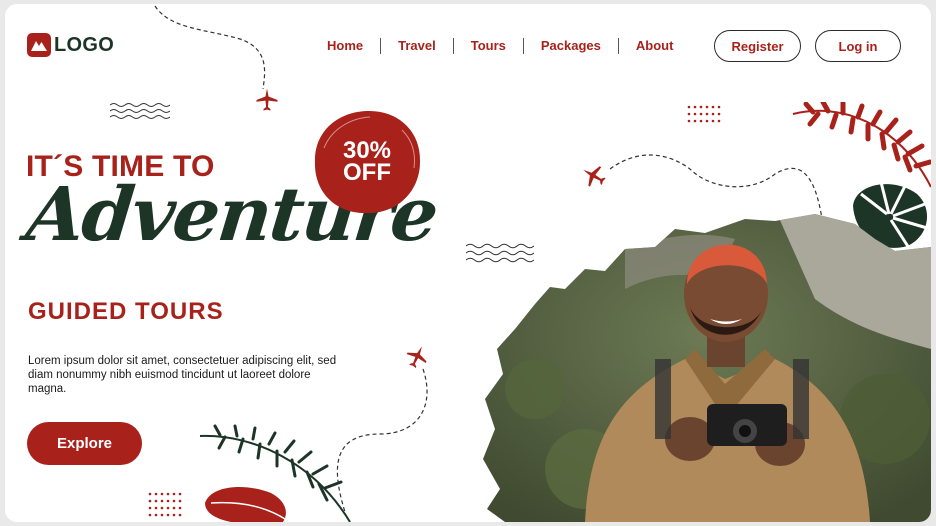 The height and width of the screenshot is (526, 936). What do you see at coordinates (39, 45) in the screenshot?
I see `logo-mountain-icon` at bounding box center [39, 45].